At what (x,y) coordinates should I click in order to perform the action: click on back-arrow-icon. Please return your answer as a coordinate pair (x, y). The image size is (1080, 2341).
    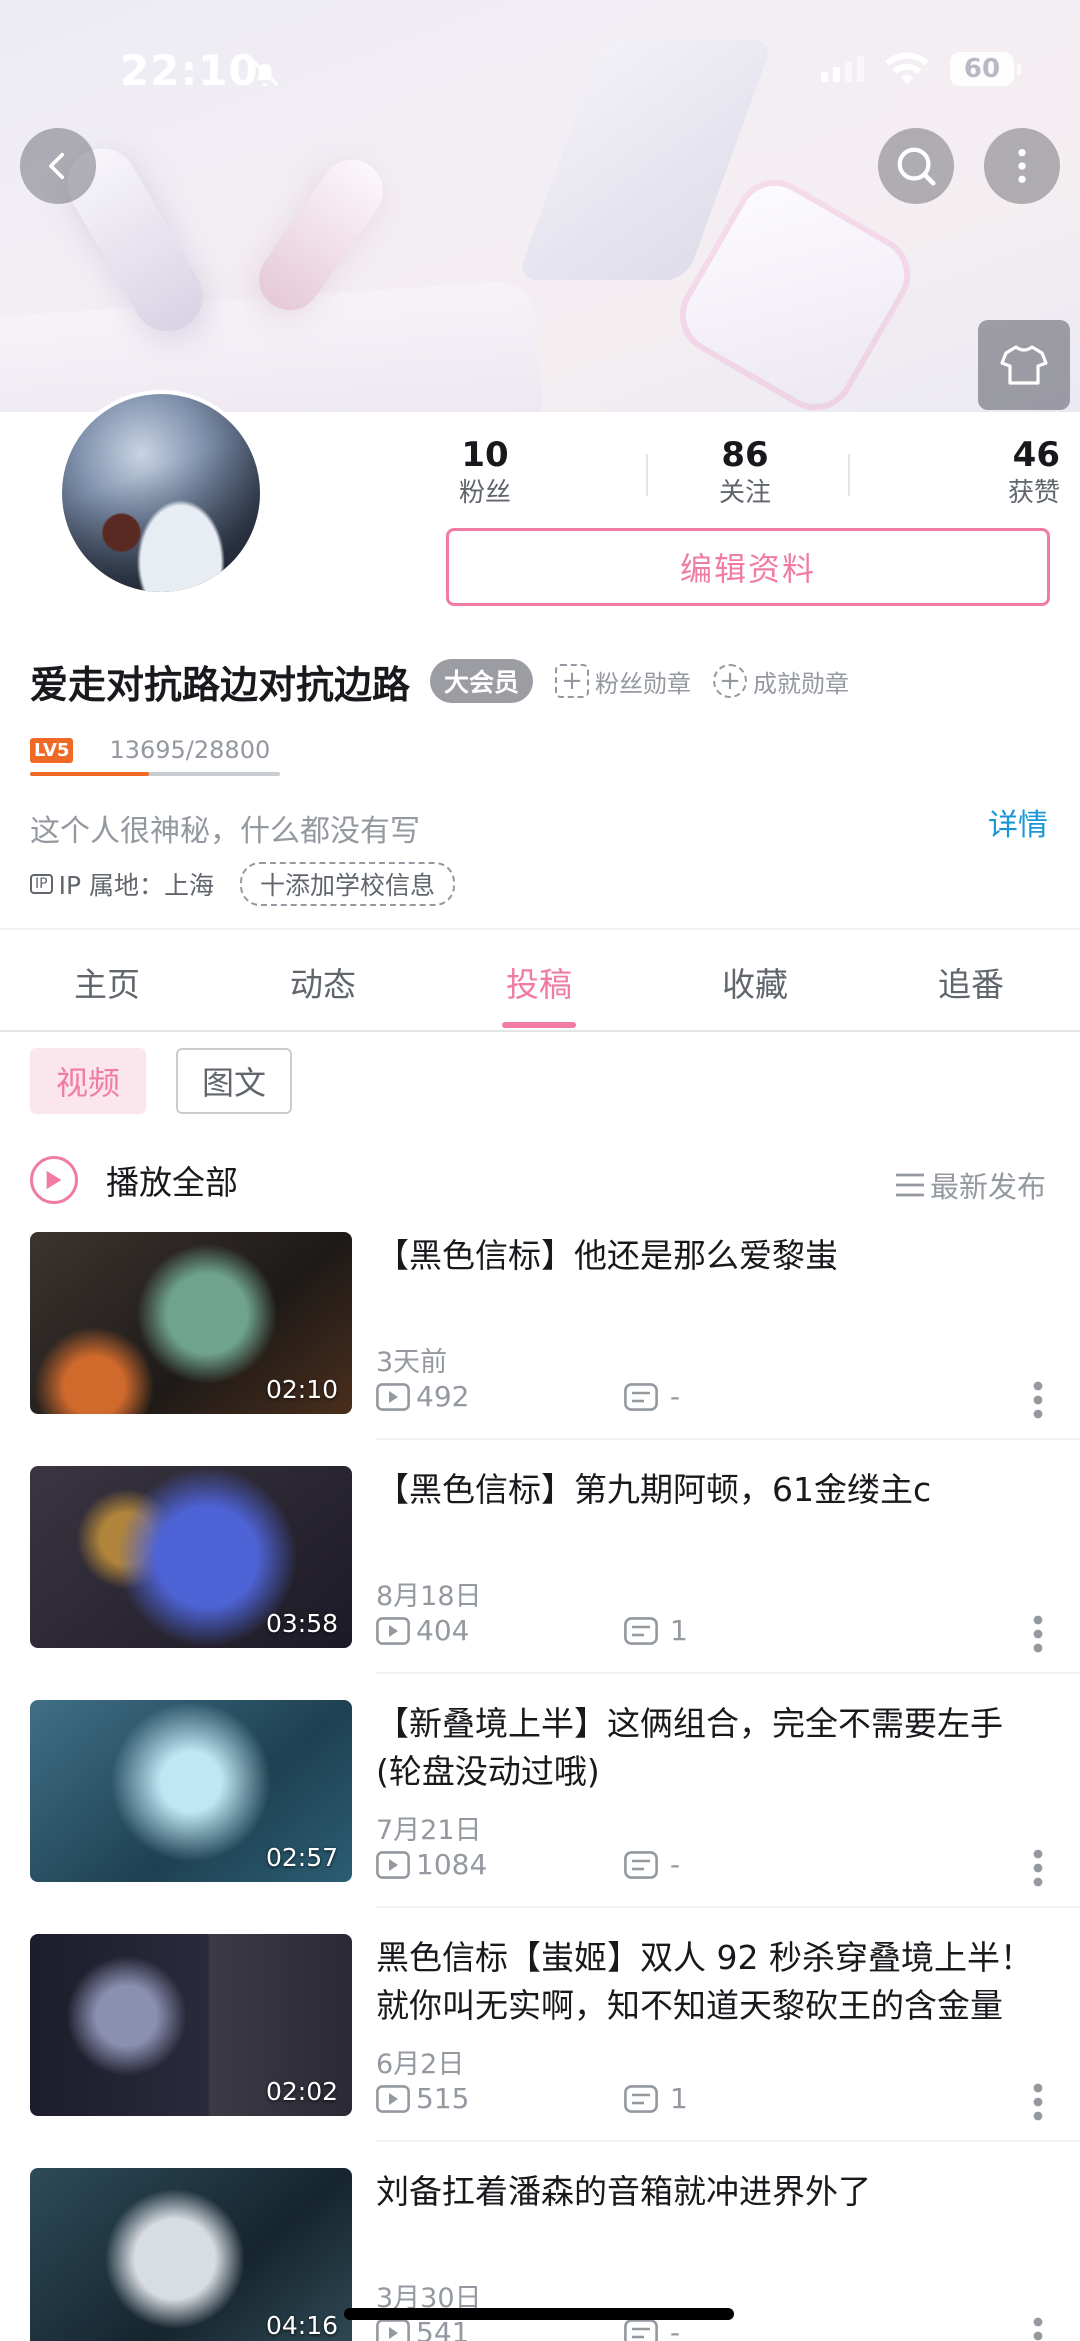
    Looking at the image, I should click on (57, 166).